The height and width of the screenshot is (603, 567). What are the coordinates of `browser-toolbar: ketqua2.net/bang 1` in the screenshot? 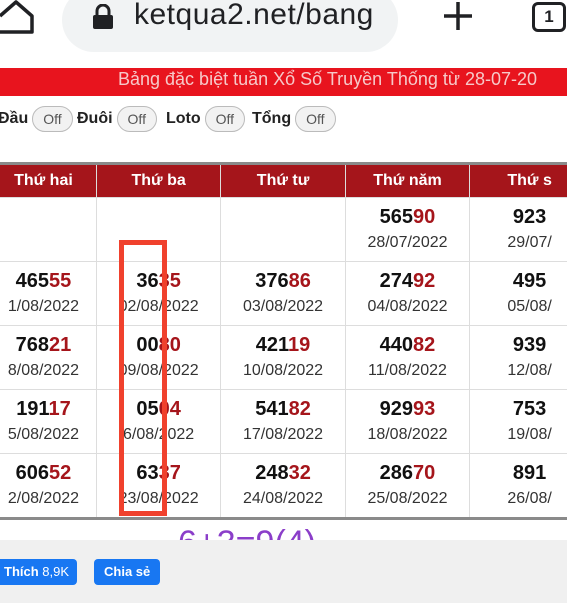 It's located at (283, 33).